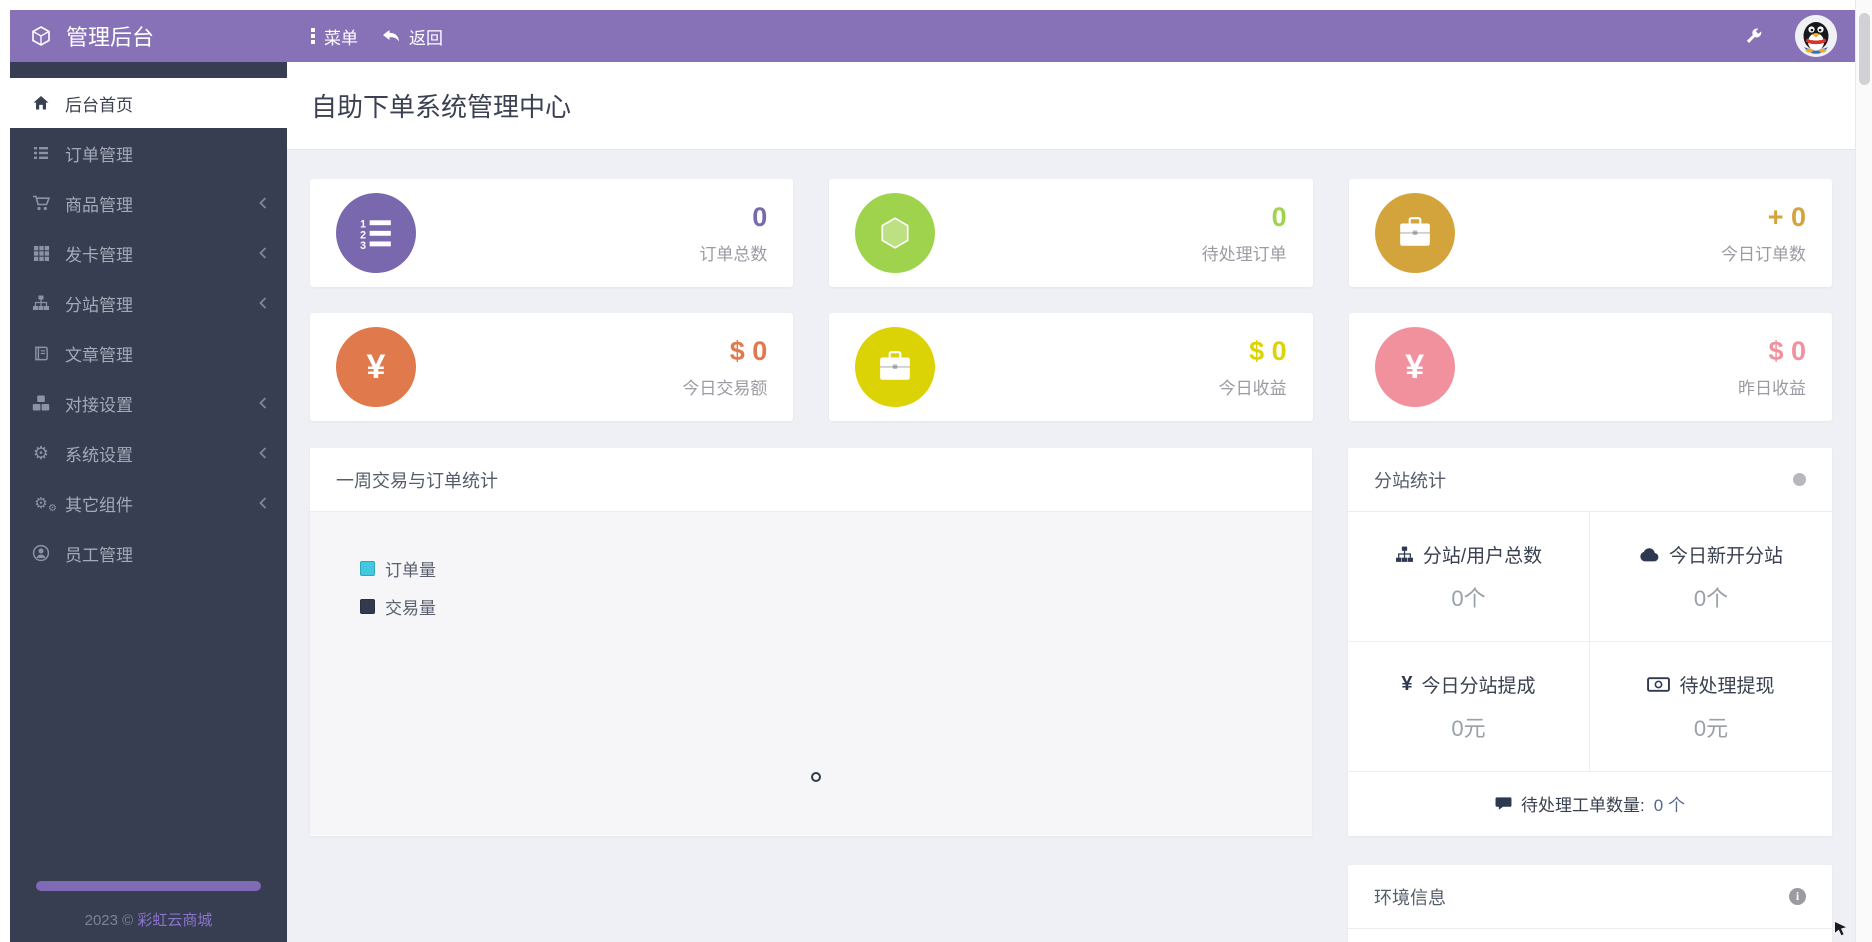  Describe the element at coordinates (99, 305) in the screenshot. I see `sidebar-item-label: 分站管理` at that location.